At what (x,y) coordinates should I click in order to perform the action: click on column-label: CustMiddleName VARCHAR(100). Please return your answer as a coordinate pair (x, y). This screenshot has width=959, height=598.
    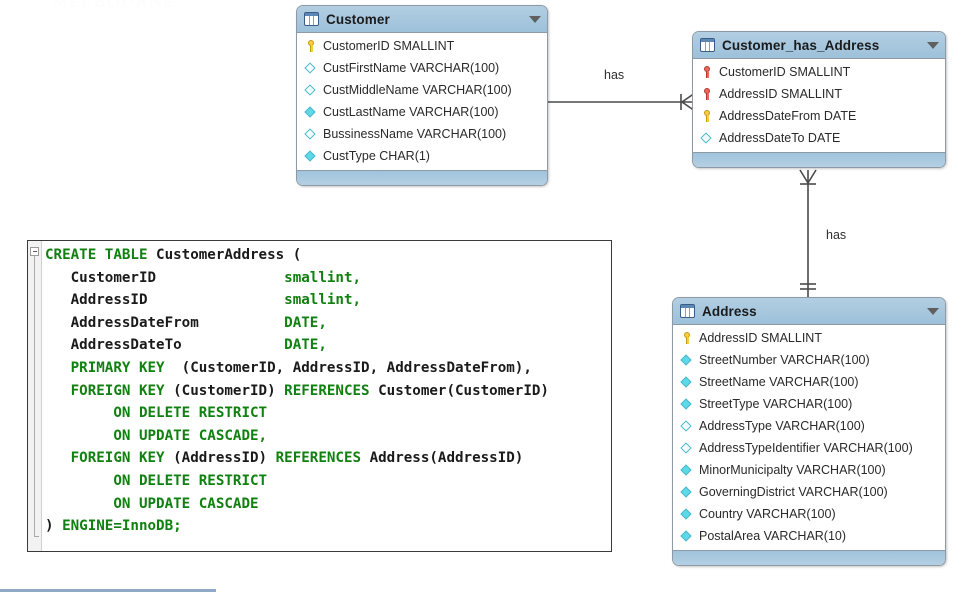
    Looking at the image, I should click on (417, 90).